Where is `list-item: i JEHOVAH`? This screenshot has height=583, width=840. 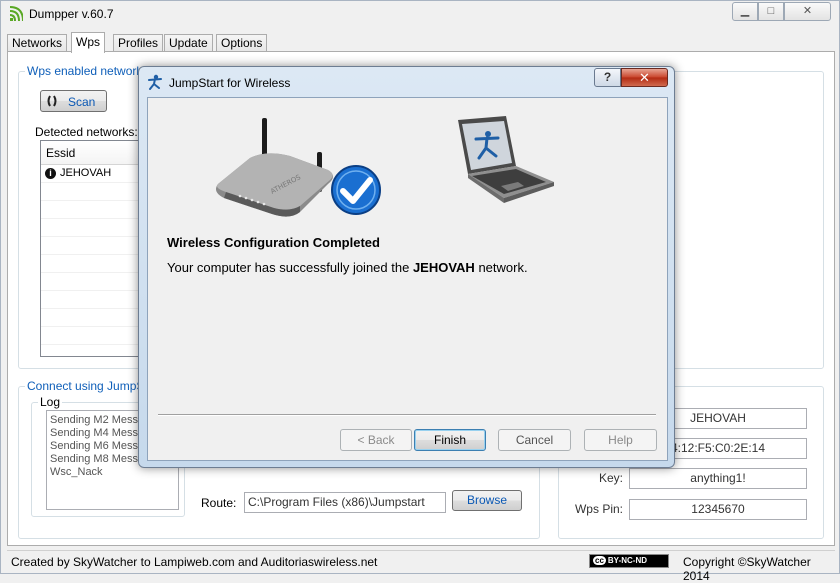
list-item: i JEHOVAH is located at coordinates (95, 174).